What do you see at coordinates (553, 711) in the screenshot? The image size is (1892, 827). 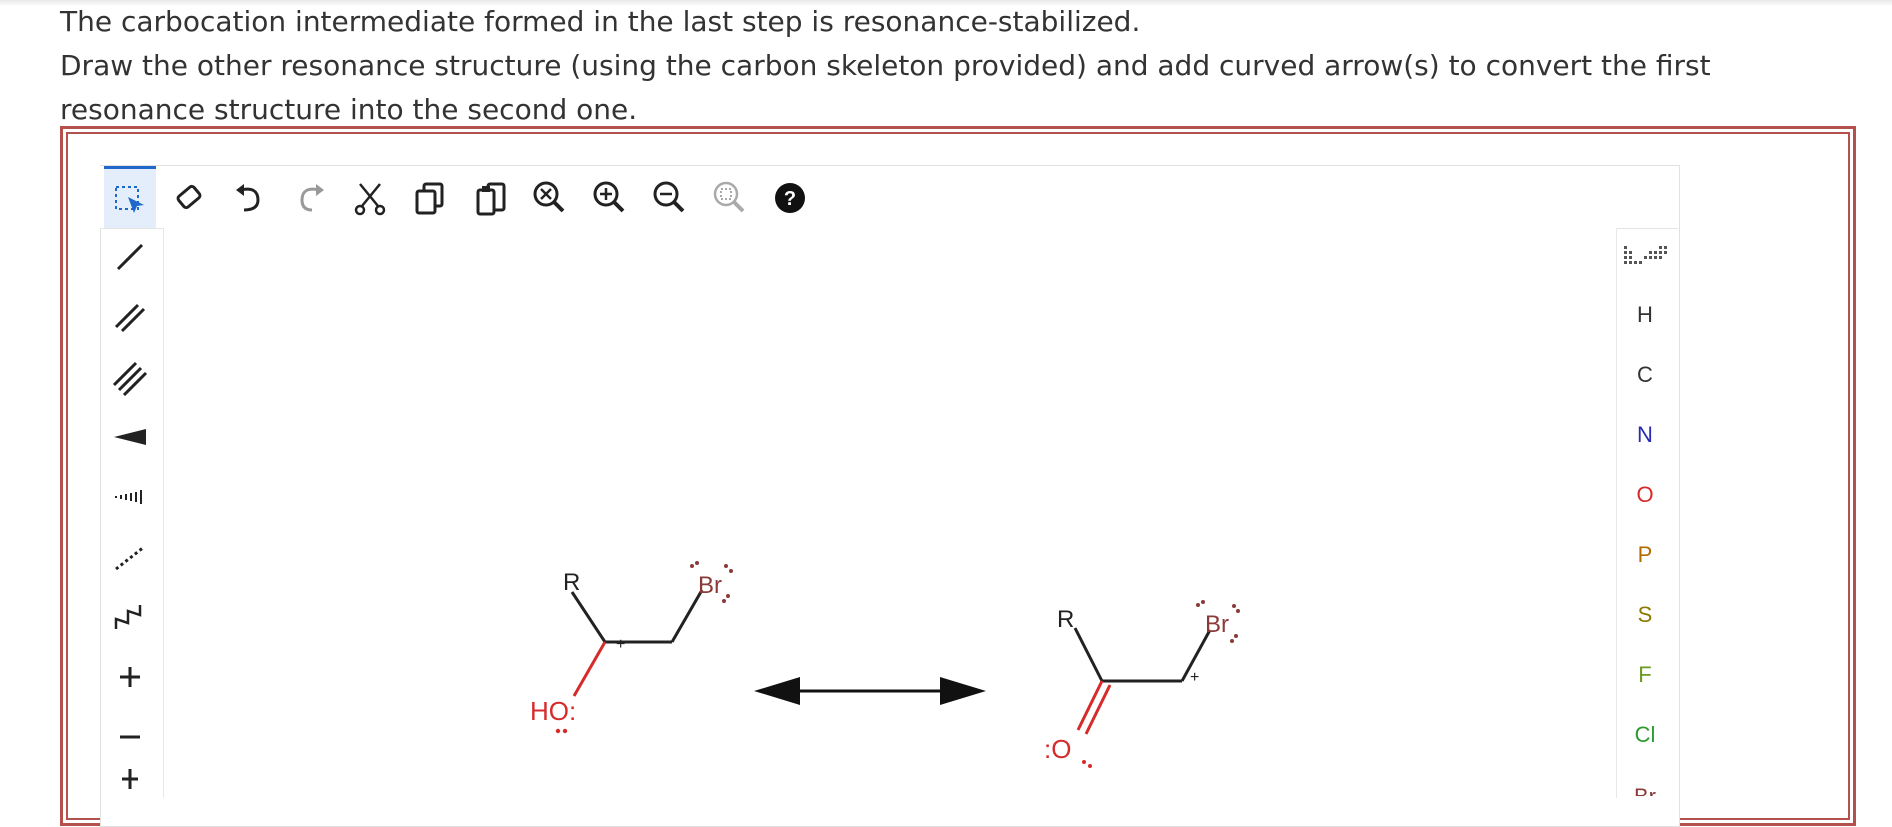 I see `left-oh-label: HO:` at bounding box center [553, 711].